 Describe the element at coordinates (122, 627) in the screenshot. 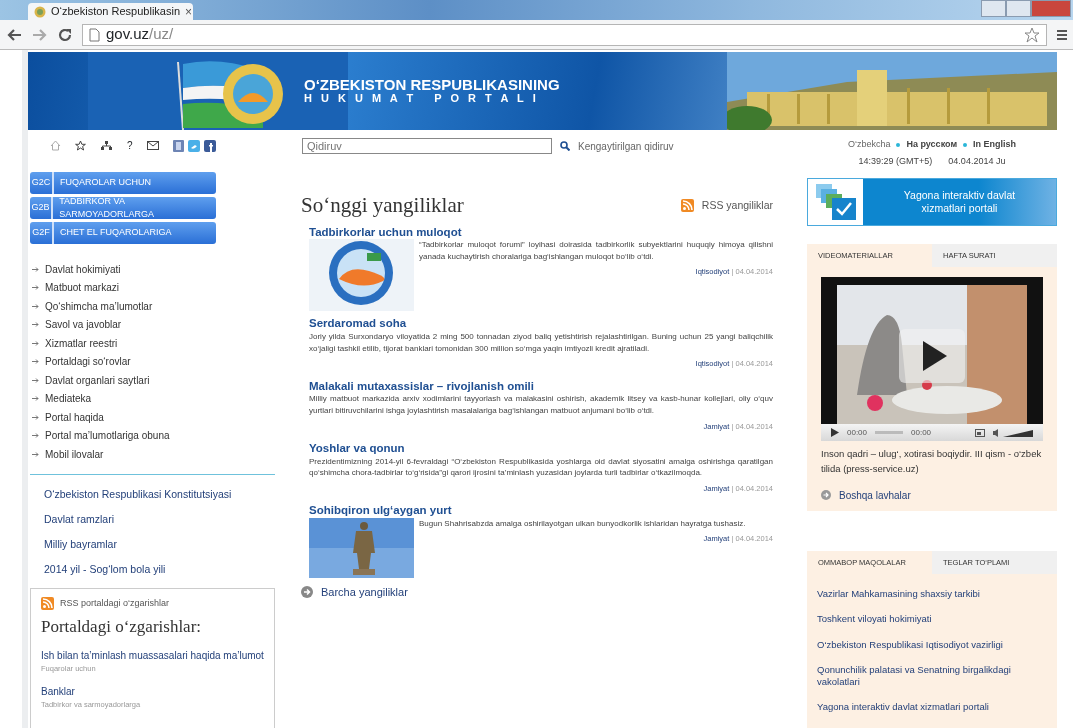

I see `panel-title: Portaldagi o‘zgarishlar:` at that location.